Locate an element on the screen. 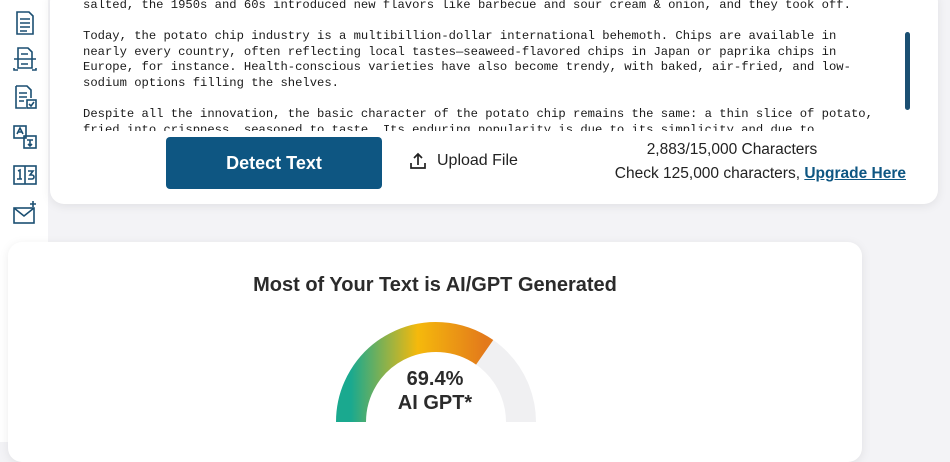  document-check-icon is located at coordinates (25, 97).